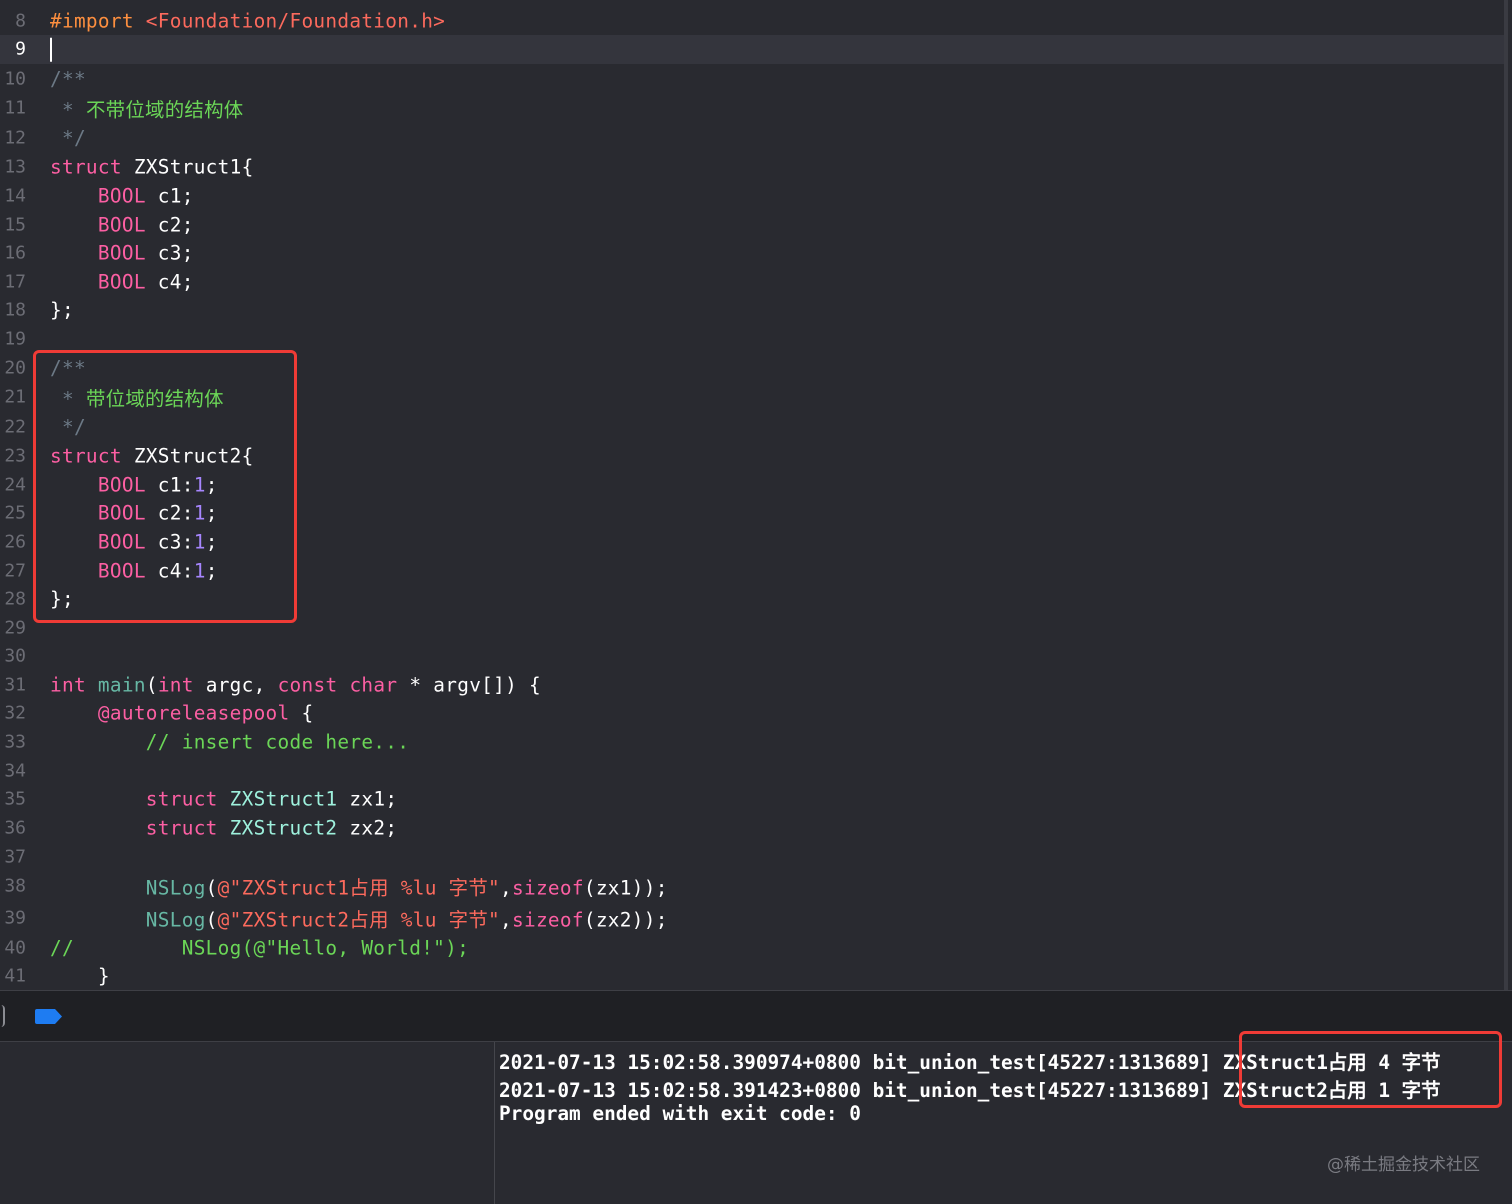 The height and width of the screenshot is (1204, 1512). Describe the element at coordinates (13, 138) in the screenshot. I see `line-number: 12` at that location.